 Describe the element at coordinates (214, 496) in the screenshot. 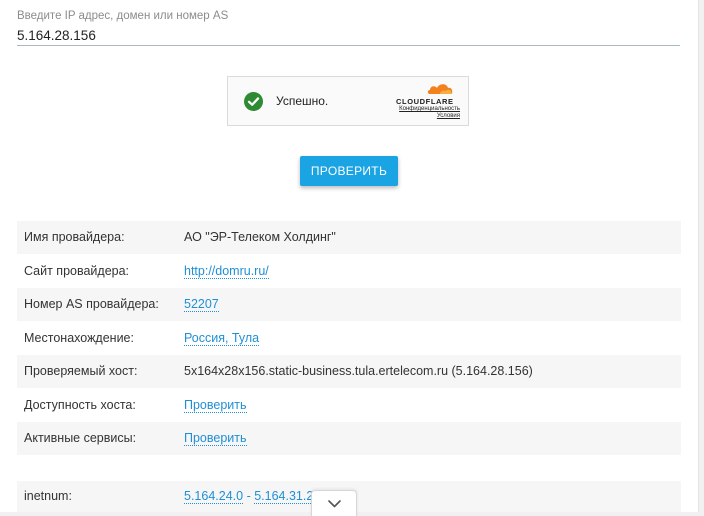

I see `inetnum-start-link: 5.164.24.0` at that location.